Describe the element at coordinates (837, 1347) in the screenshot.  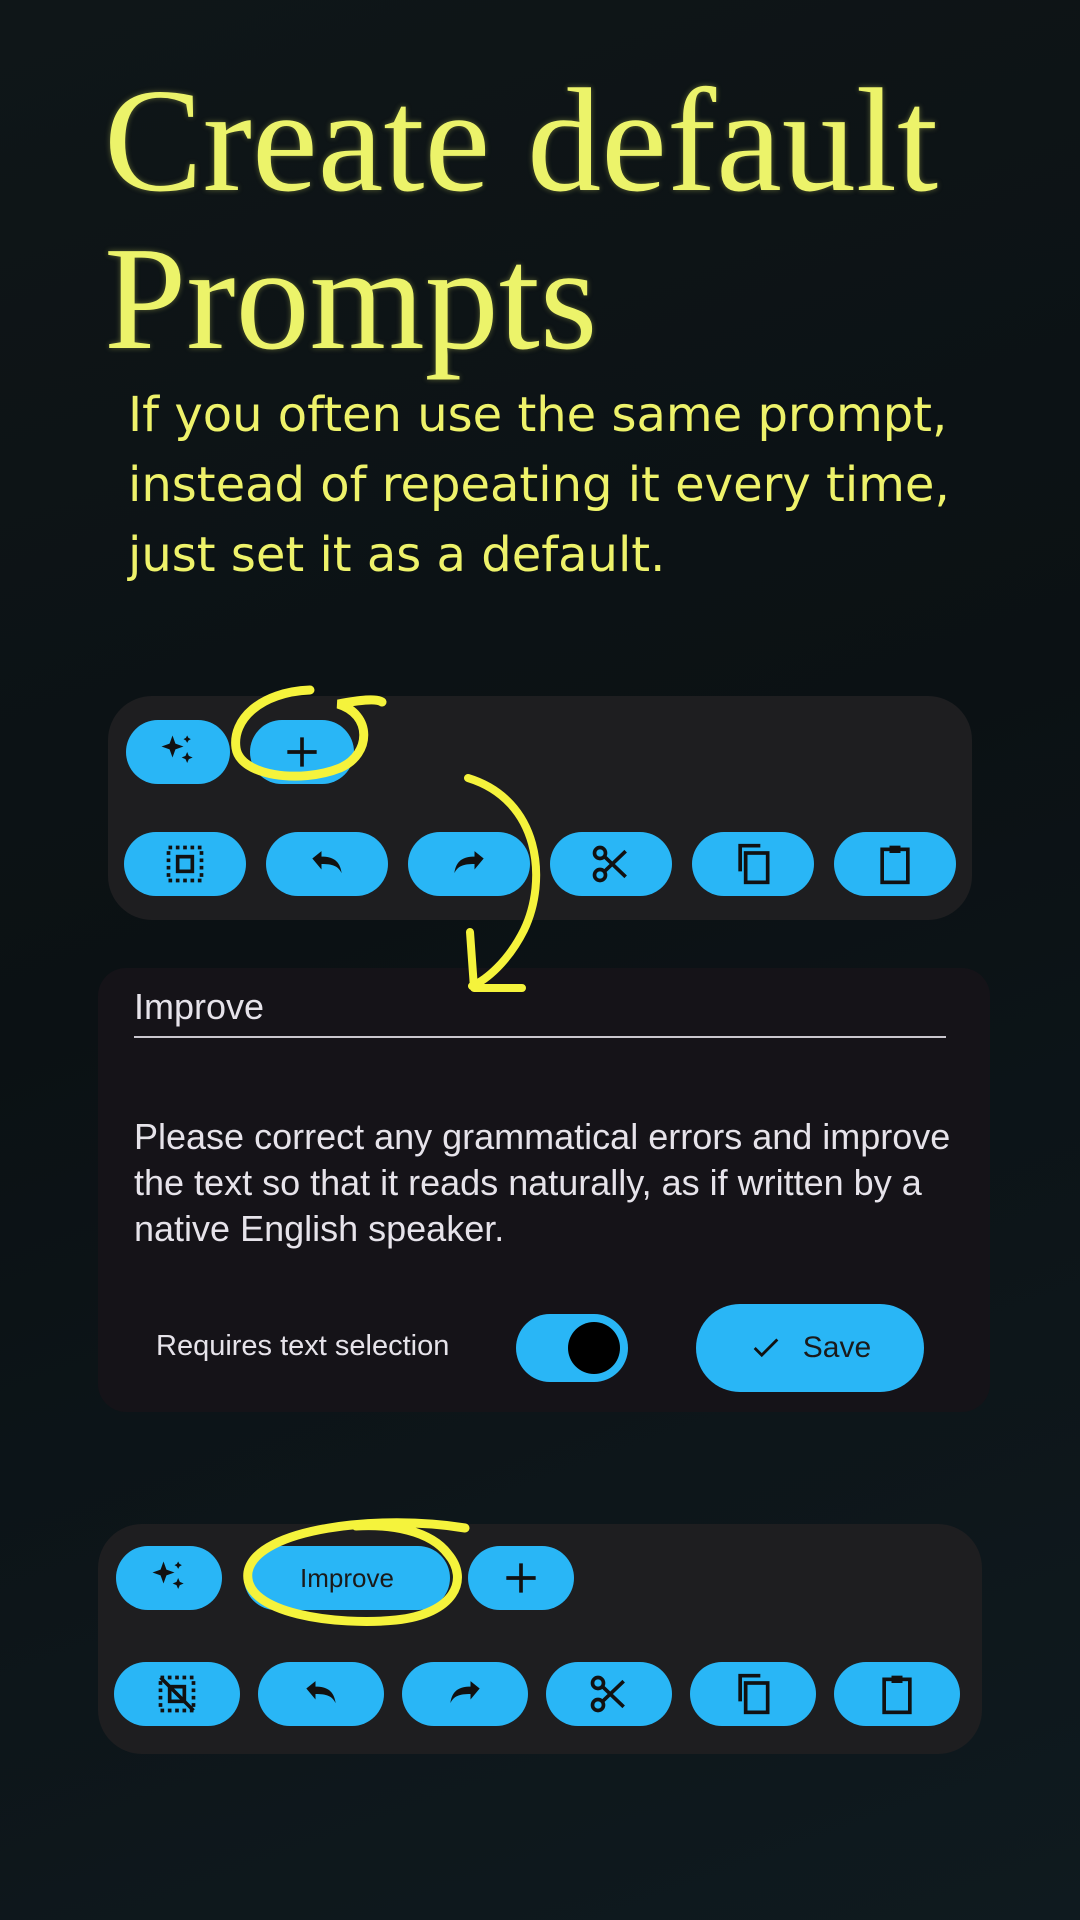
I see `save-button-label: Save` at that location.